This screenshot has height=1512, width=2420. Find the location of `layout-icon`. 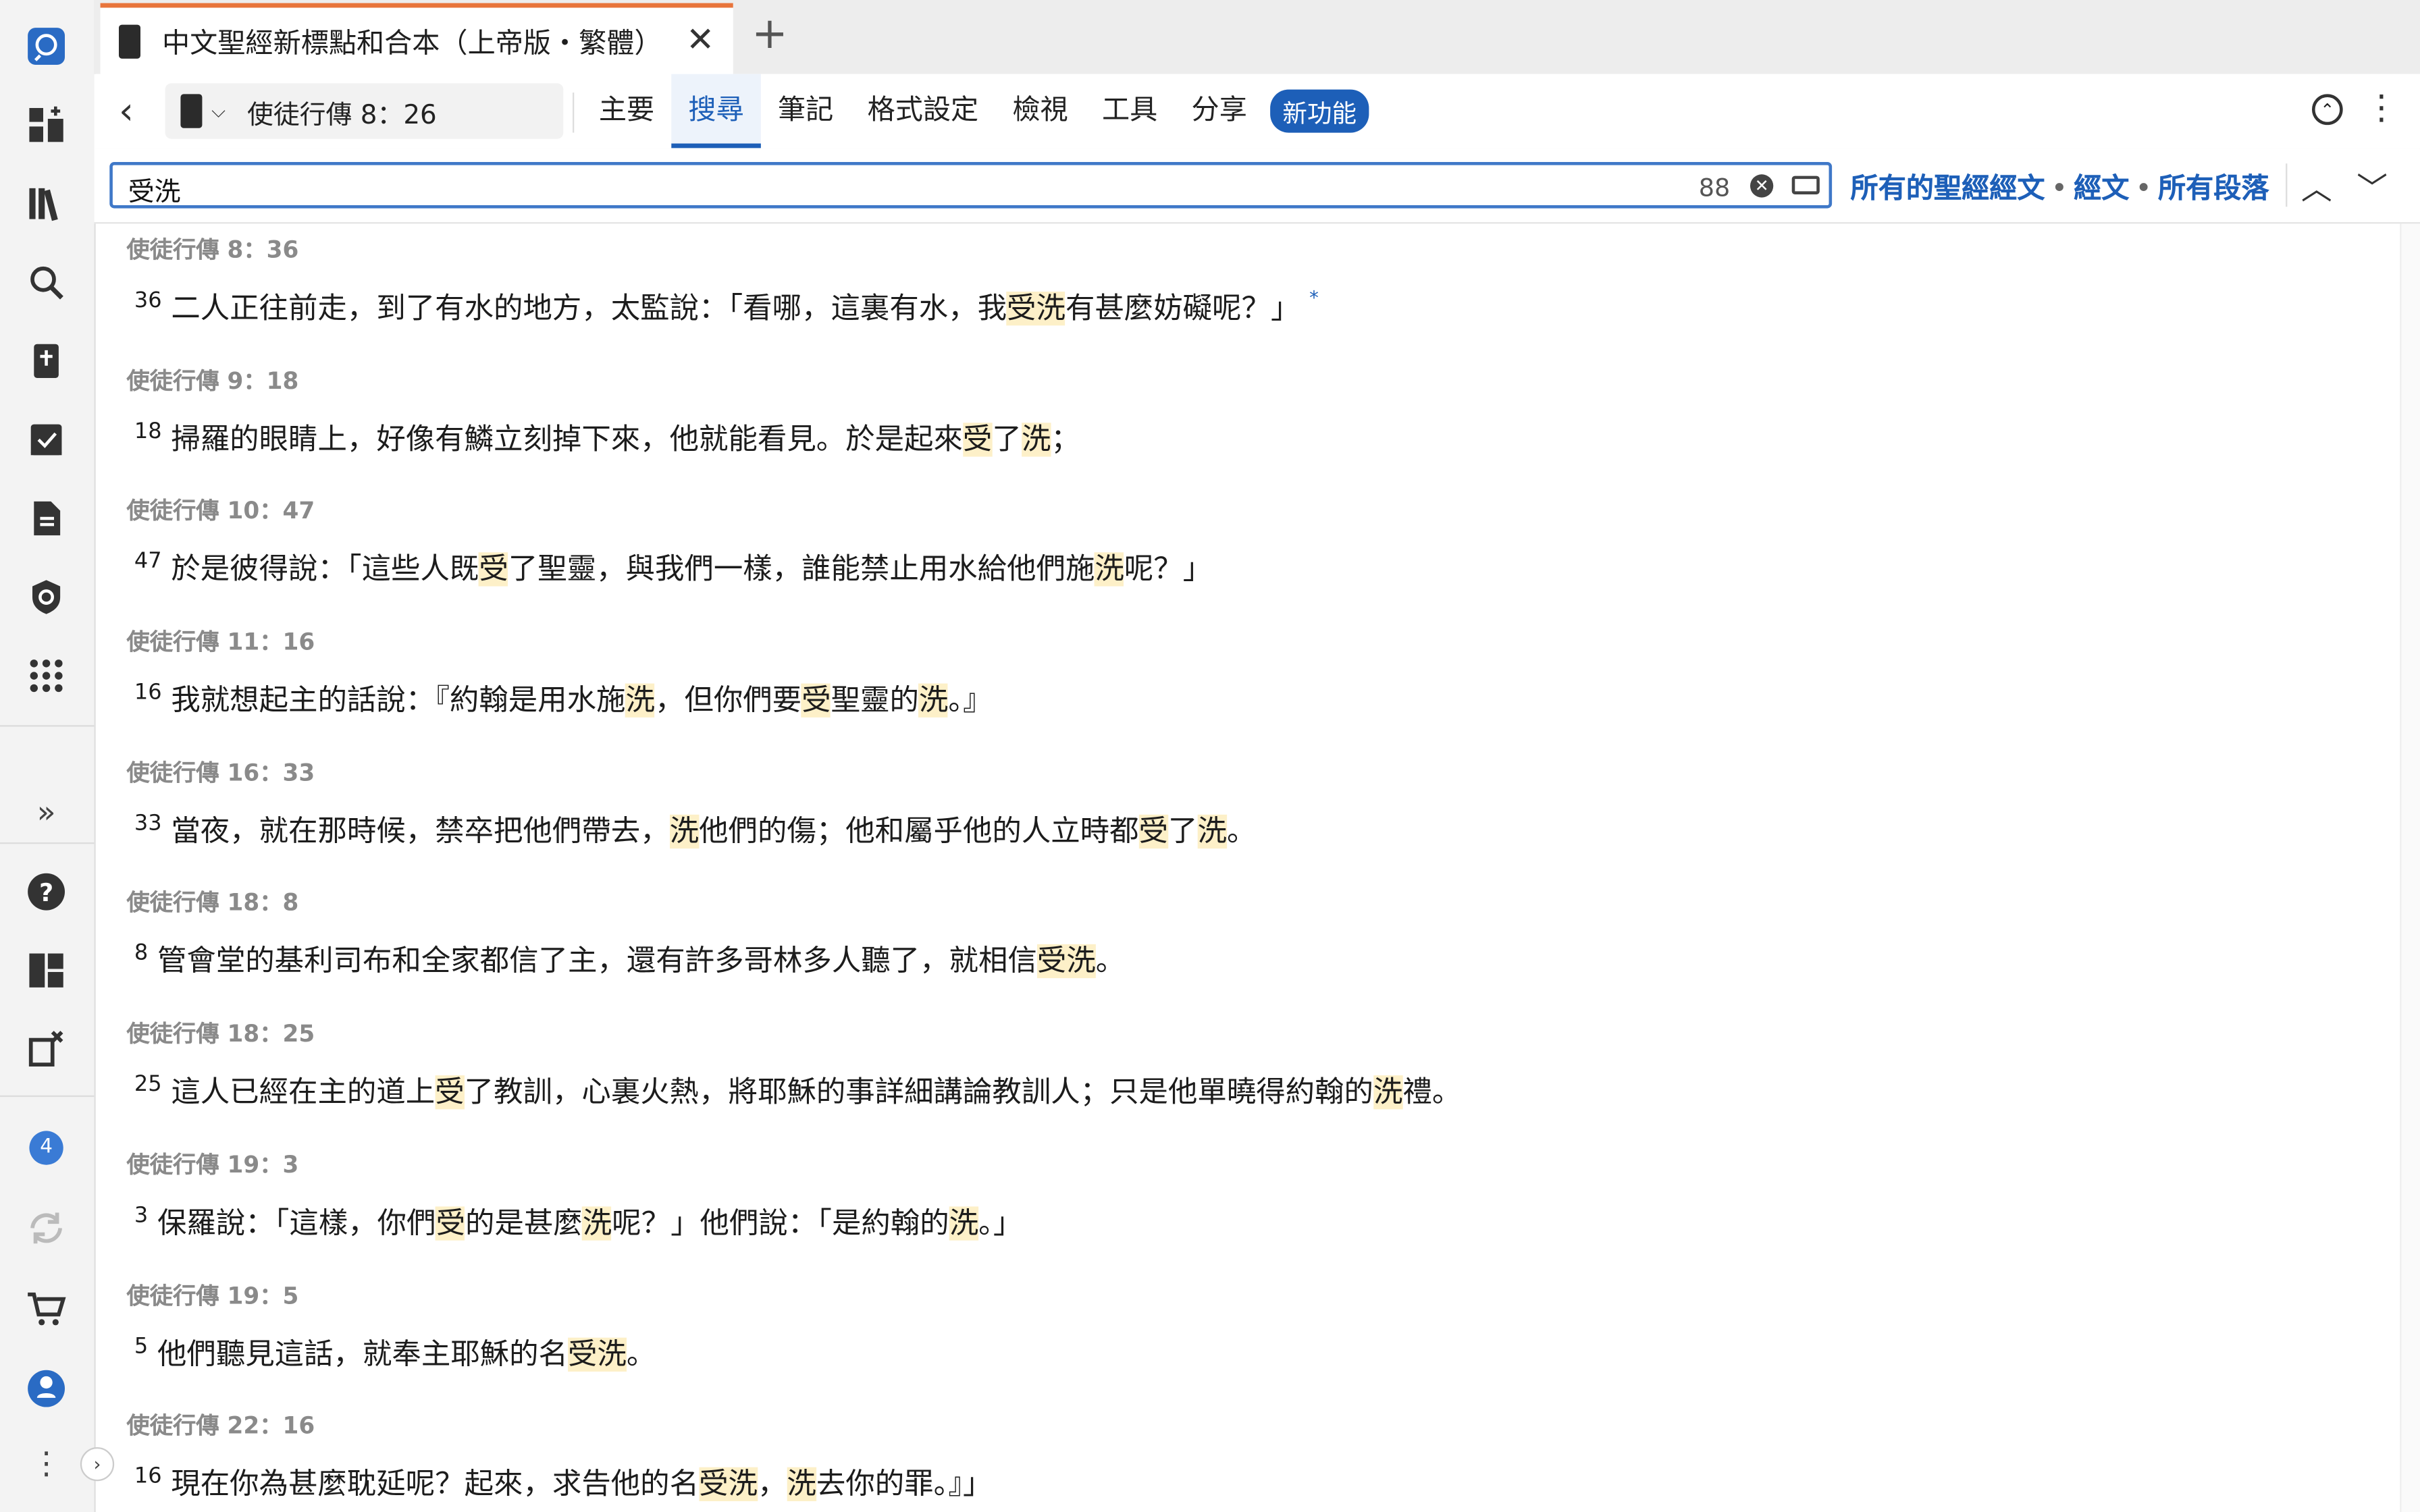

layout-icon is located at coordinates (46, 970).